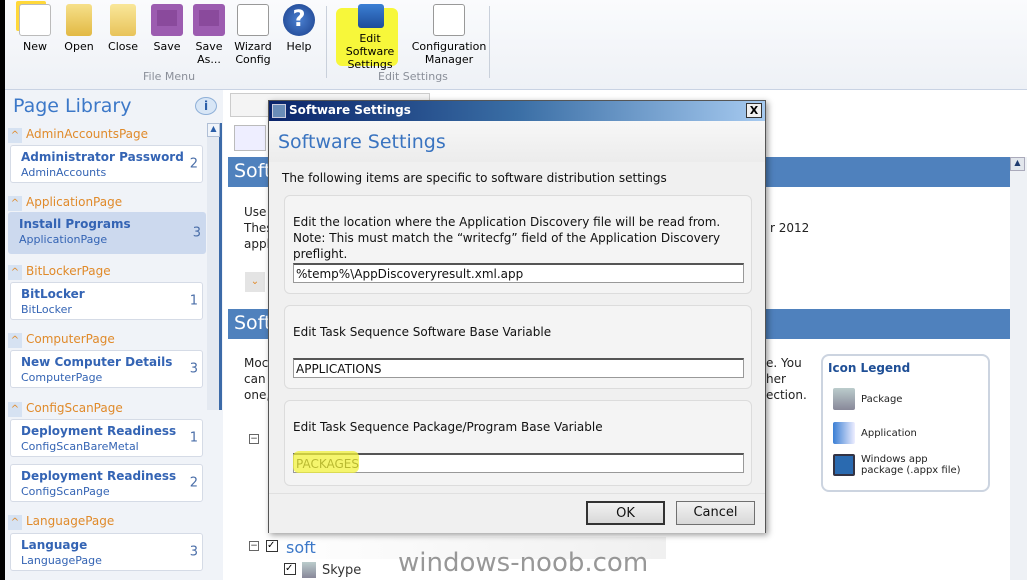 The height and width of the screenshot is (580, 1027). Describe the element at coordinates (106, 369) in the screenshot. I see `page-item: New Computer Details ComputerPage 3` at that location.